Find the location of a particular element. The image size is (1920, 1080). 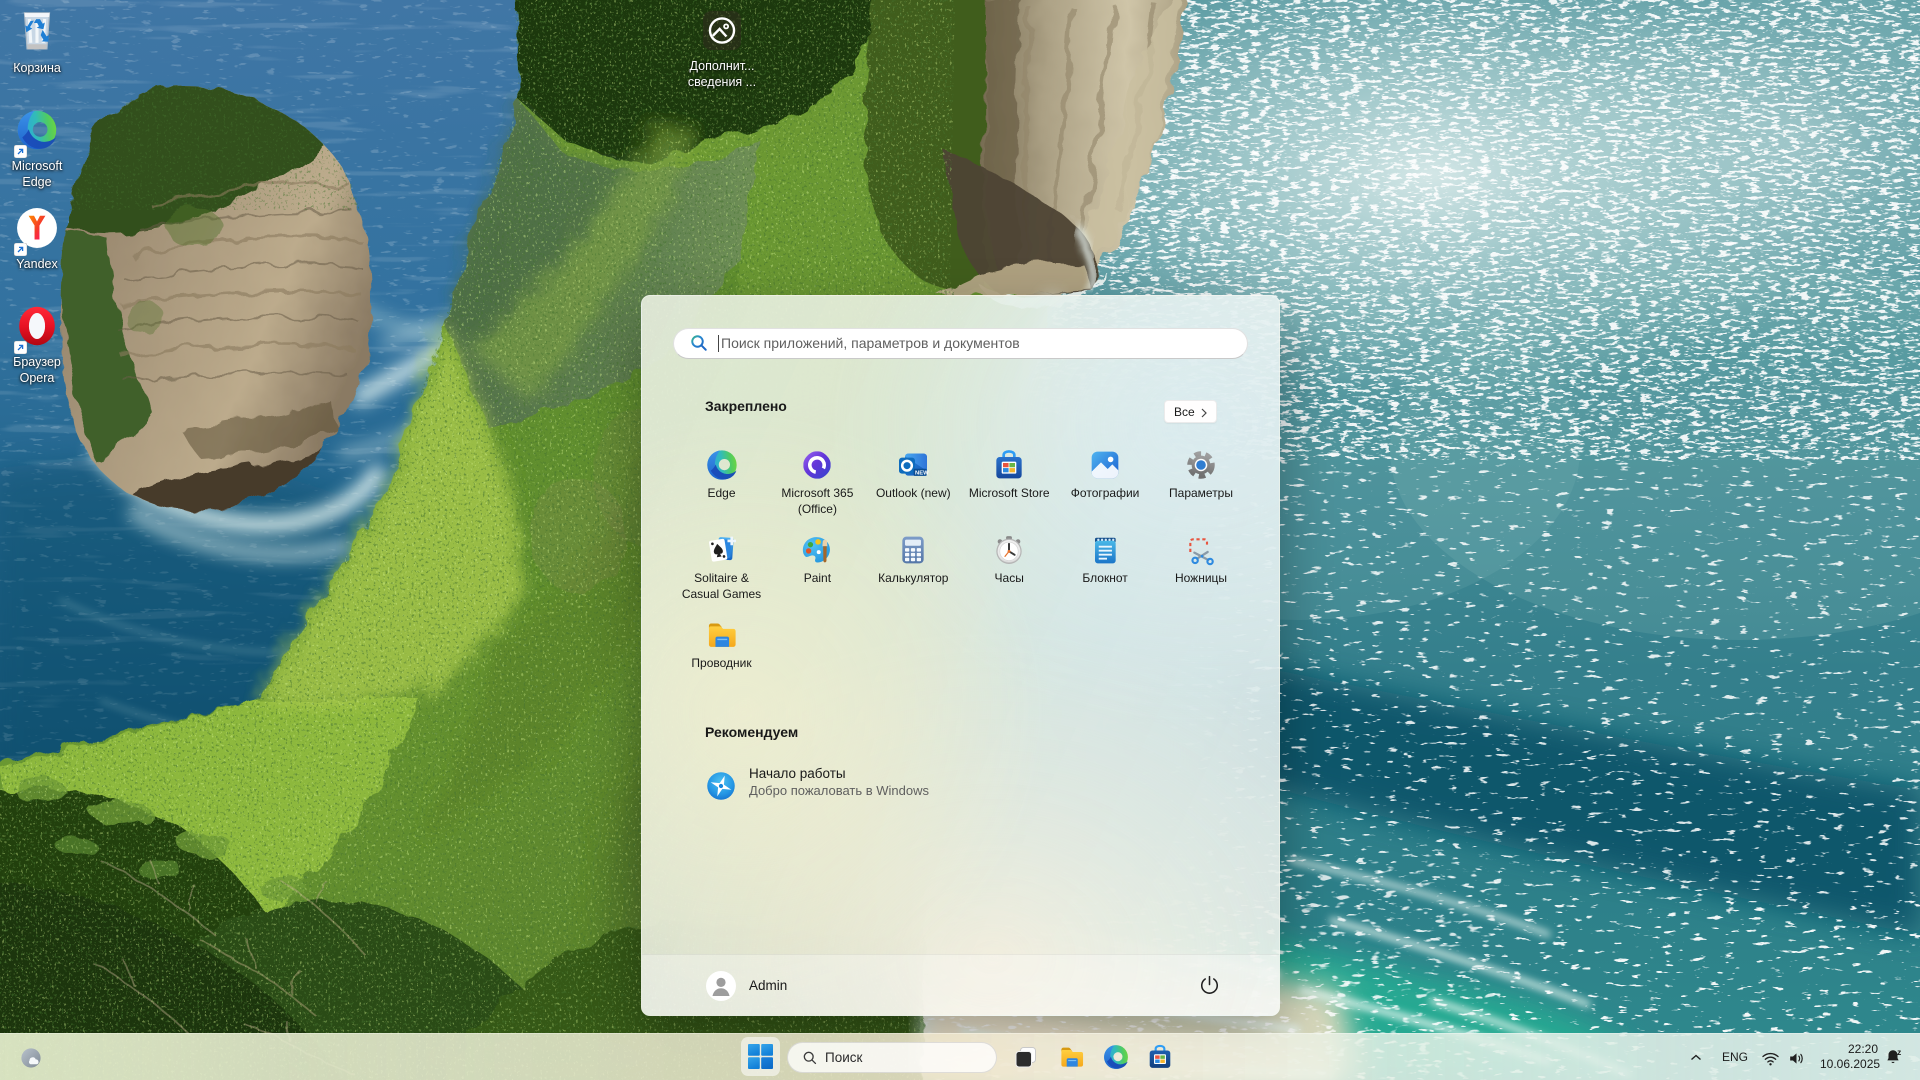

svg-text: NEW is located at coordinates (922, 473).